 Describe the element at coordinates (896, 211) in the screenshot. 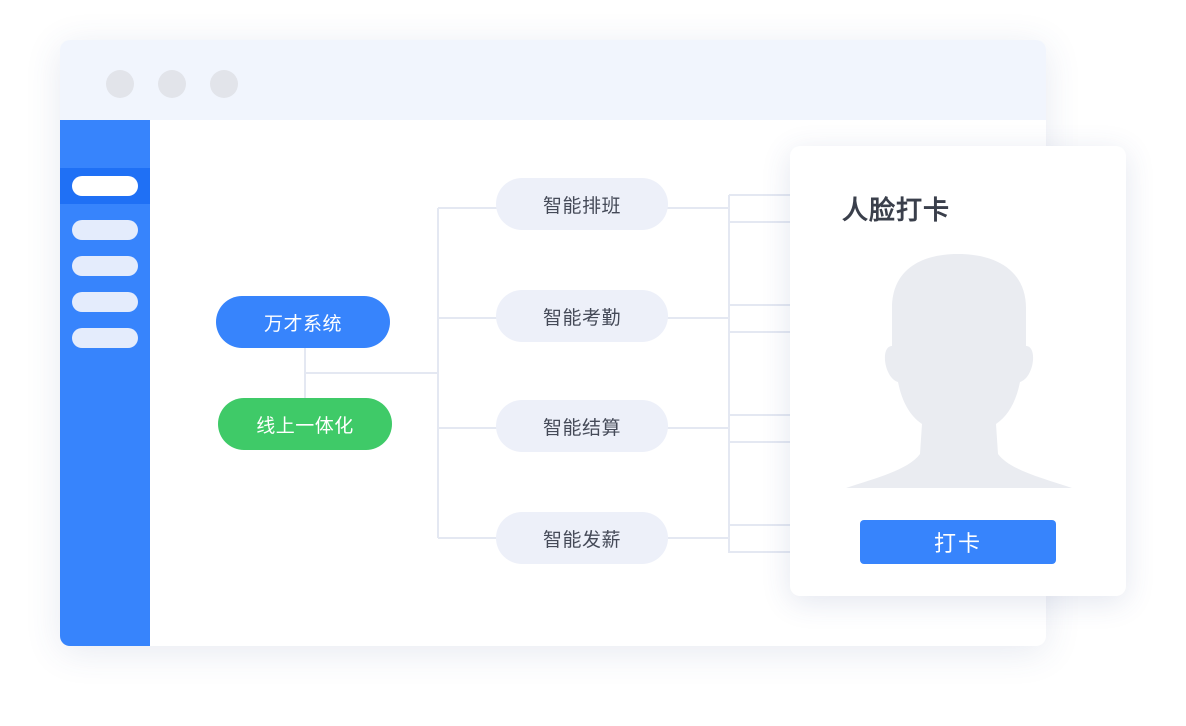

I see `card-title: 人脸打卡` at that location.